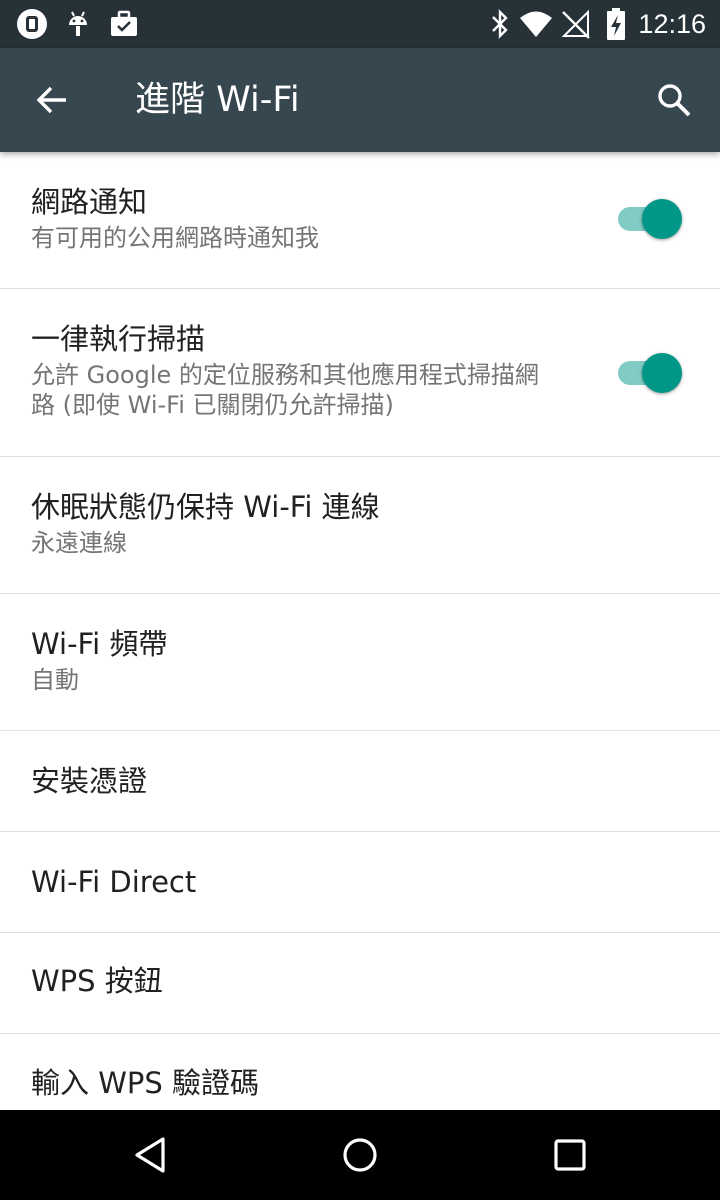 This screenshot has height=1200, width=720. What do you see at coordinates (78, 24) in the screenshot?
I see `android-icon` at bounding box center [78, 24].